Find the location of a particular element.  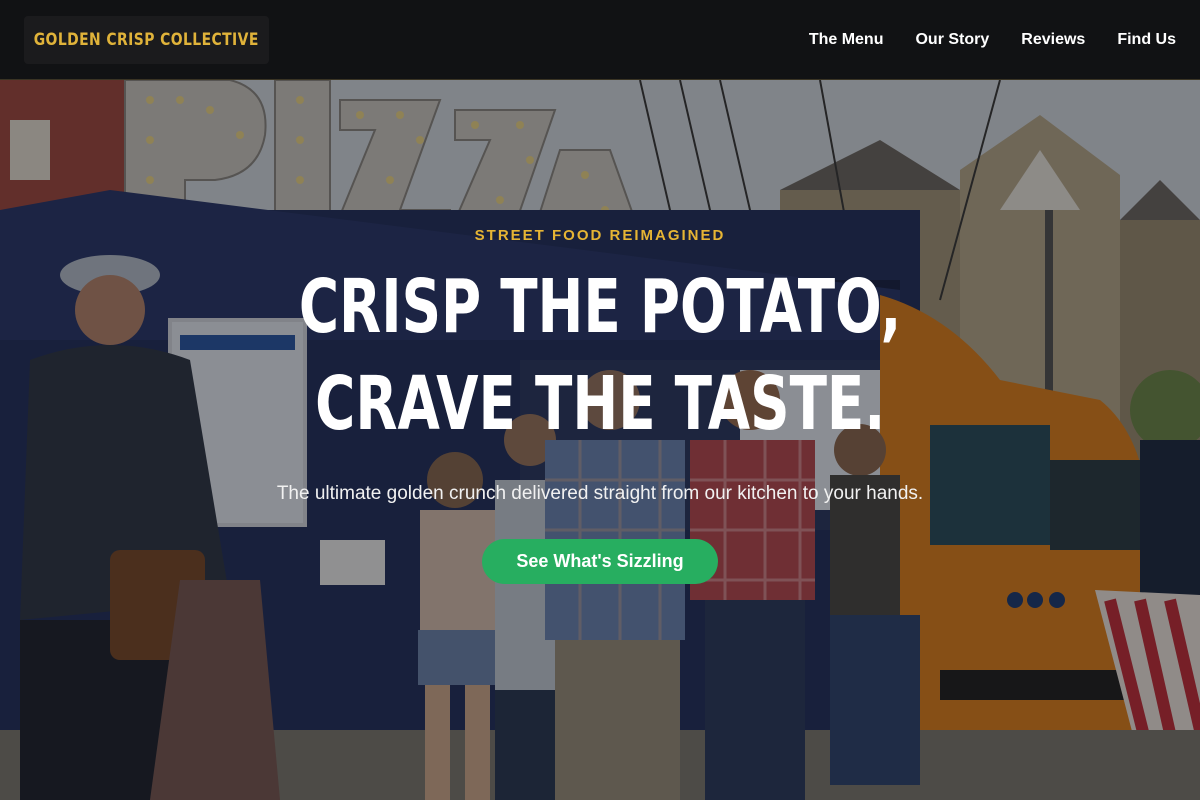

nav-link-our-story: Our Story is located at coordinates (952, 40).